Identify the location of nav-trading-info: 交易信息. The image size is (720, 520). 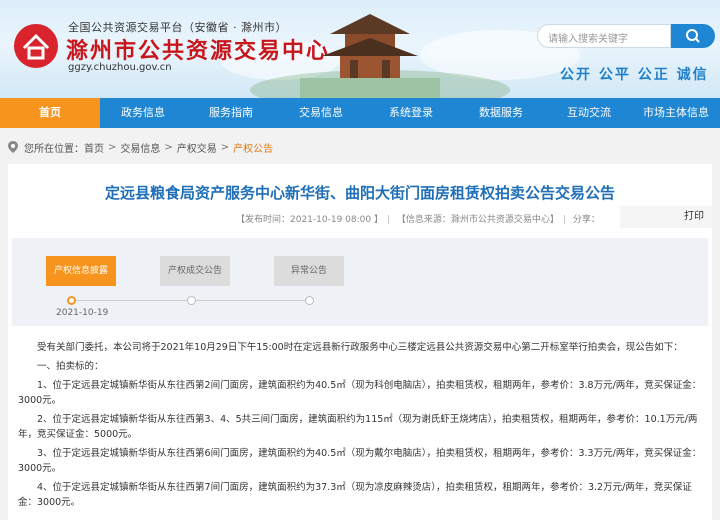
(321, 113).